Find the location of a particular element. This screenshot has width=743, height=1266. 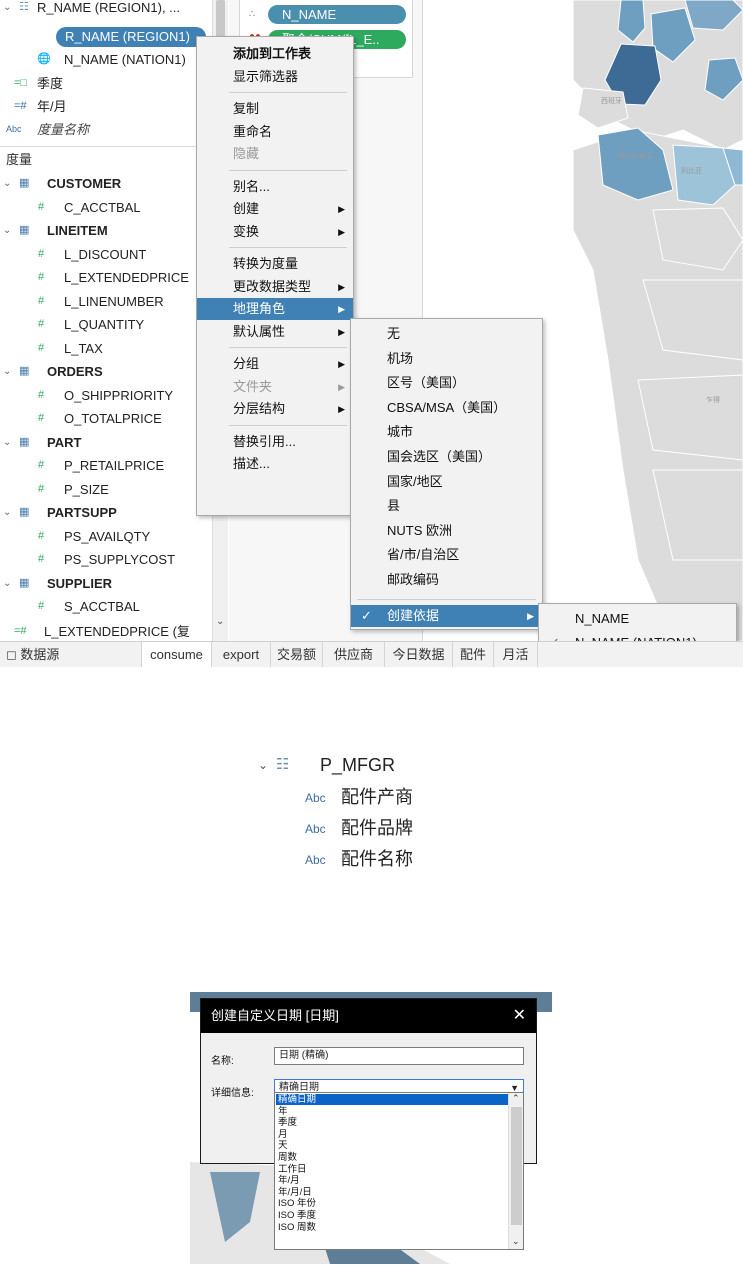

geo-role-item: 邮政编码 is located at coordinates (446, 580).